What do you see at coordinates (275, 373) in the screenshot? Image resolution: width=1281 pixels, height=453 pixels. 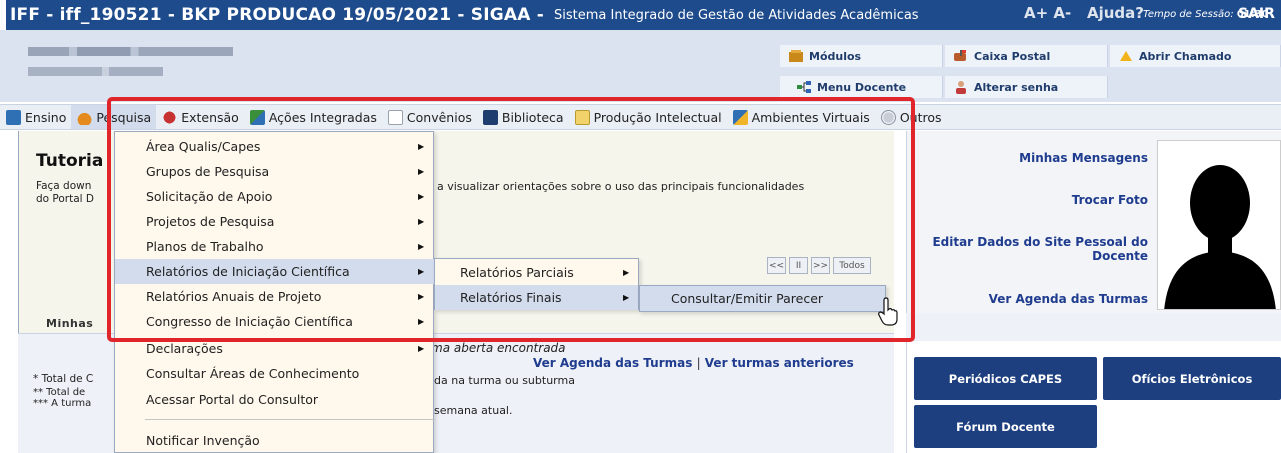 I see `dropdown-item-consultar-areas: Consultar Áreas de Conhecimento` at bounding box center [275, 373].